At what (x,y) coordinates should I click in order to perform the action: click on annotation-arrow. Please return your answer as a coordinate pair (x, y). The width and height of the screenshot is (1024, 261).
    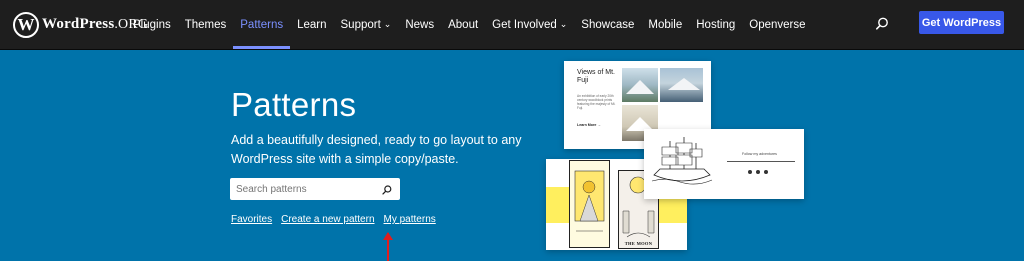
    Looking at the image, I should click on (388, 246).